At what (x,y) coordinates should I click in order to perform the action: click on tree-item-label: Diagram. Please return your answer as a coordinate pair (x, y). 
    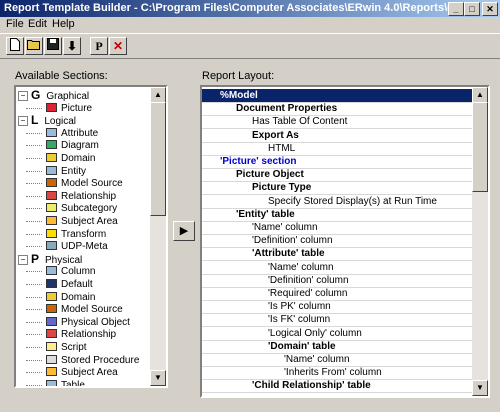
    Looking at the image, I should click on (80, 146).